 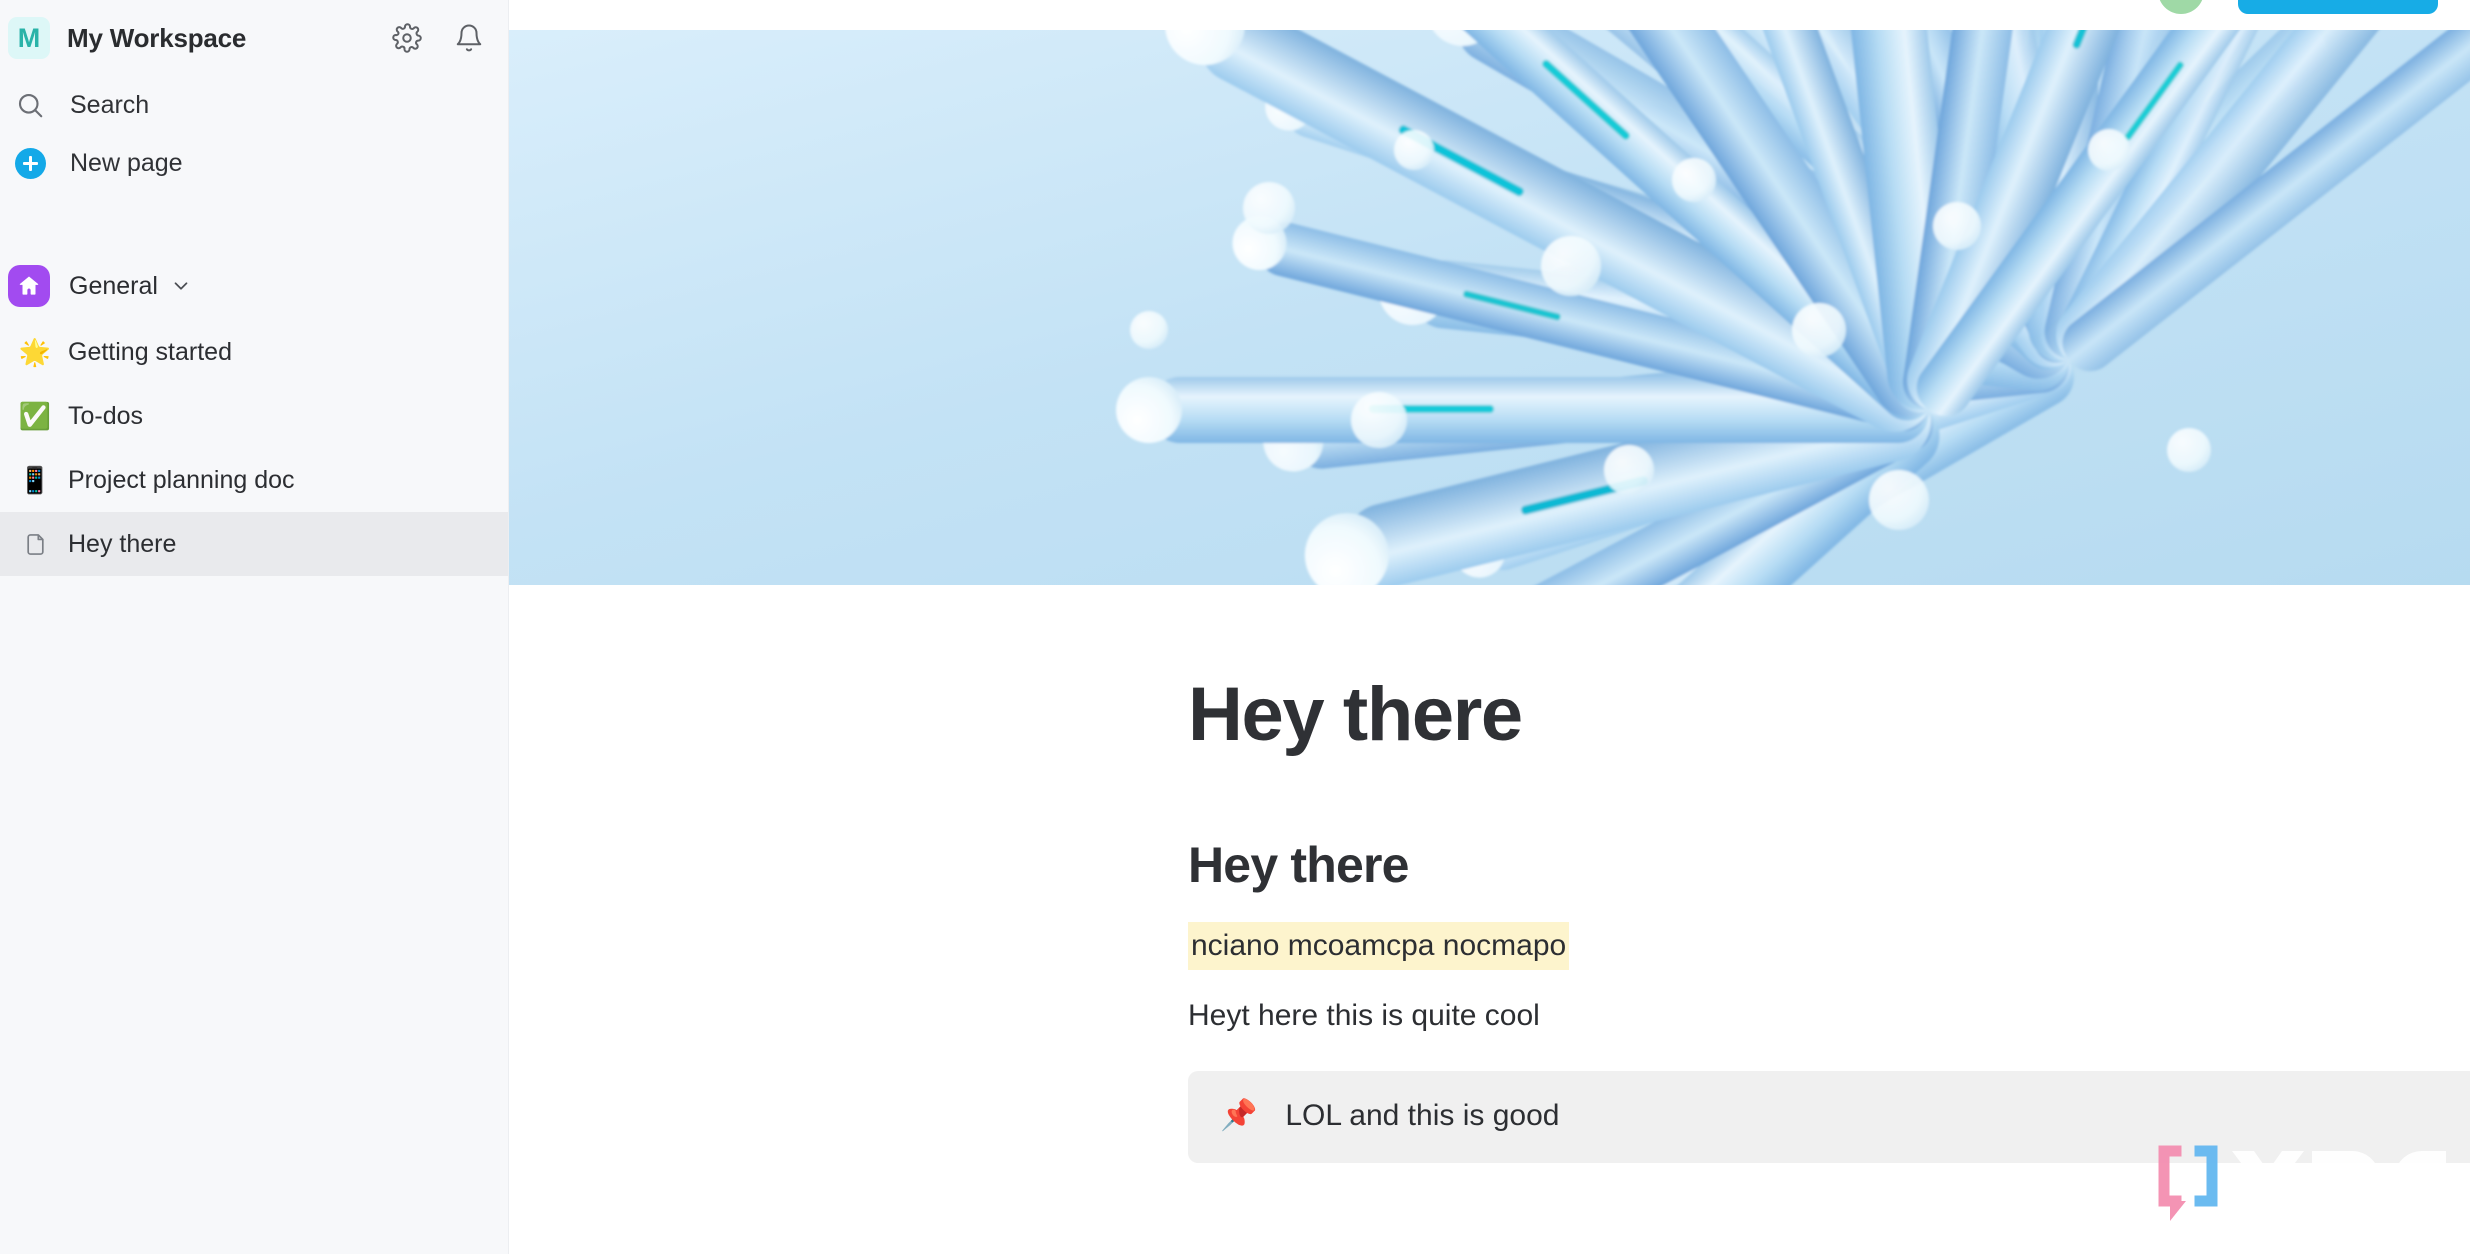 I want to click on pushpin-emoji-icon: 📌, so click(x=1239, y=1115).